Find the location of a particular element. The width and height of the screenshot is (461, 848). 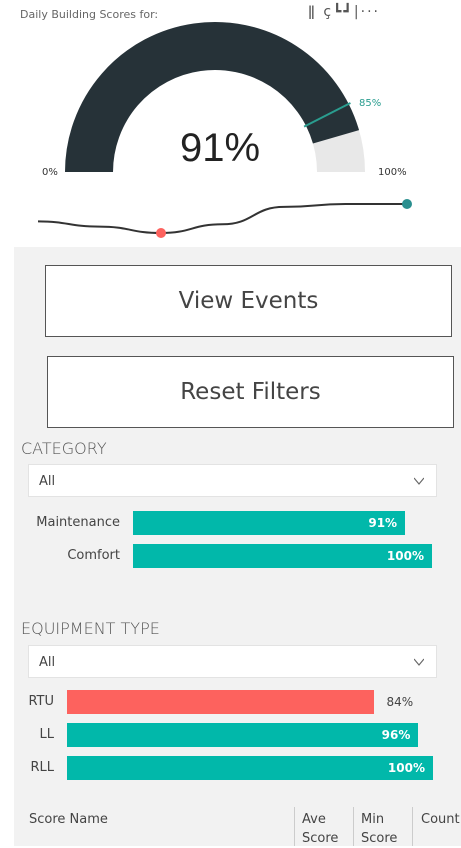

category-dropdown-value: All is located at coordinates (47, 481).